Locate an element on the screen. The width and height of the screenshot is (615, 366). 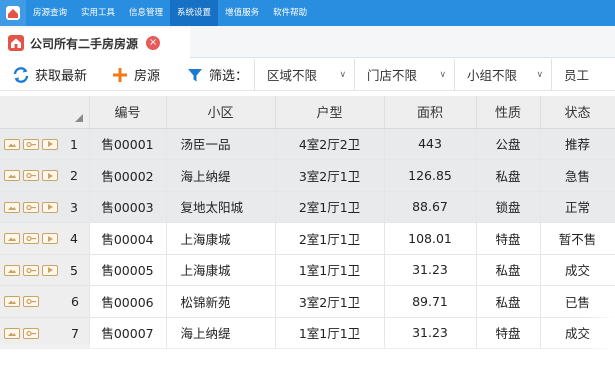
menu-item-services: 增值服务 is located at coordinates (242, 13).